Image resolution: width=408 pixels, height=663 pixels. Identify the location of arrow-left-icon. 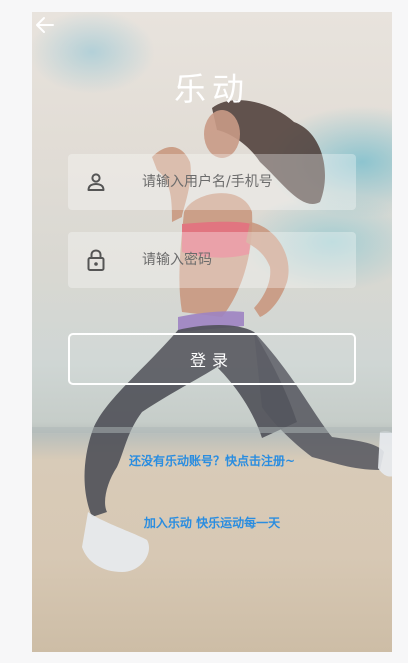
(45, 25).